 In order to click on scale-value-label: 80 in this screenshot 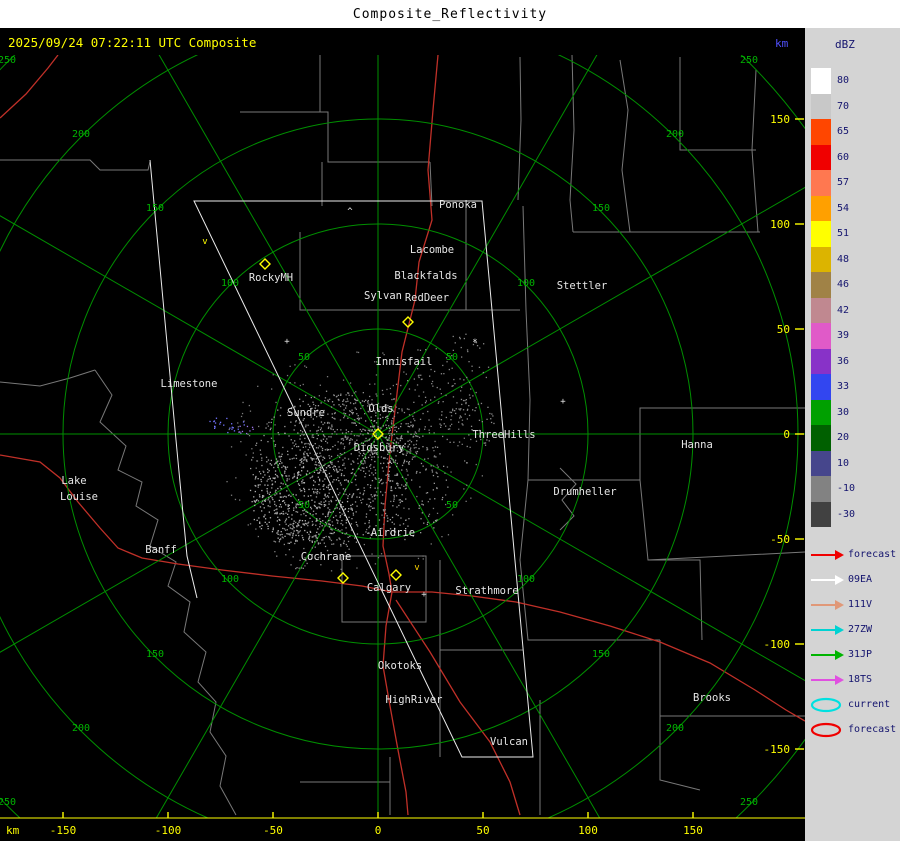, I will do `click(843, 81)`.